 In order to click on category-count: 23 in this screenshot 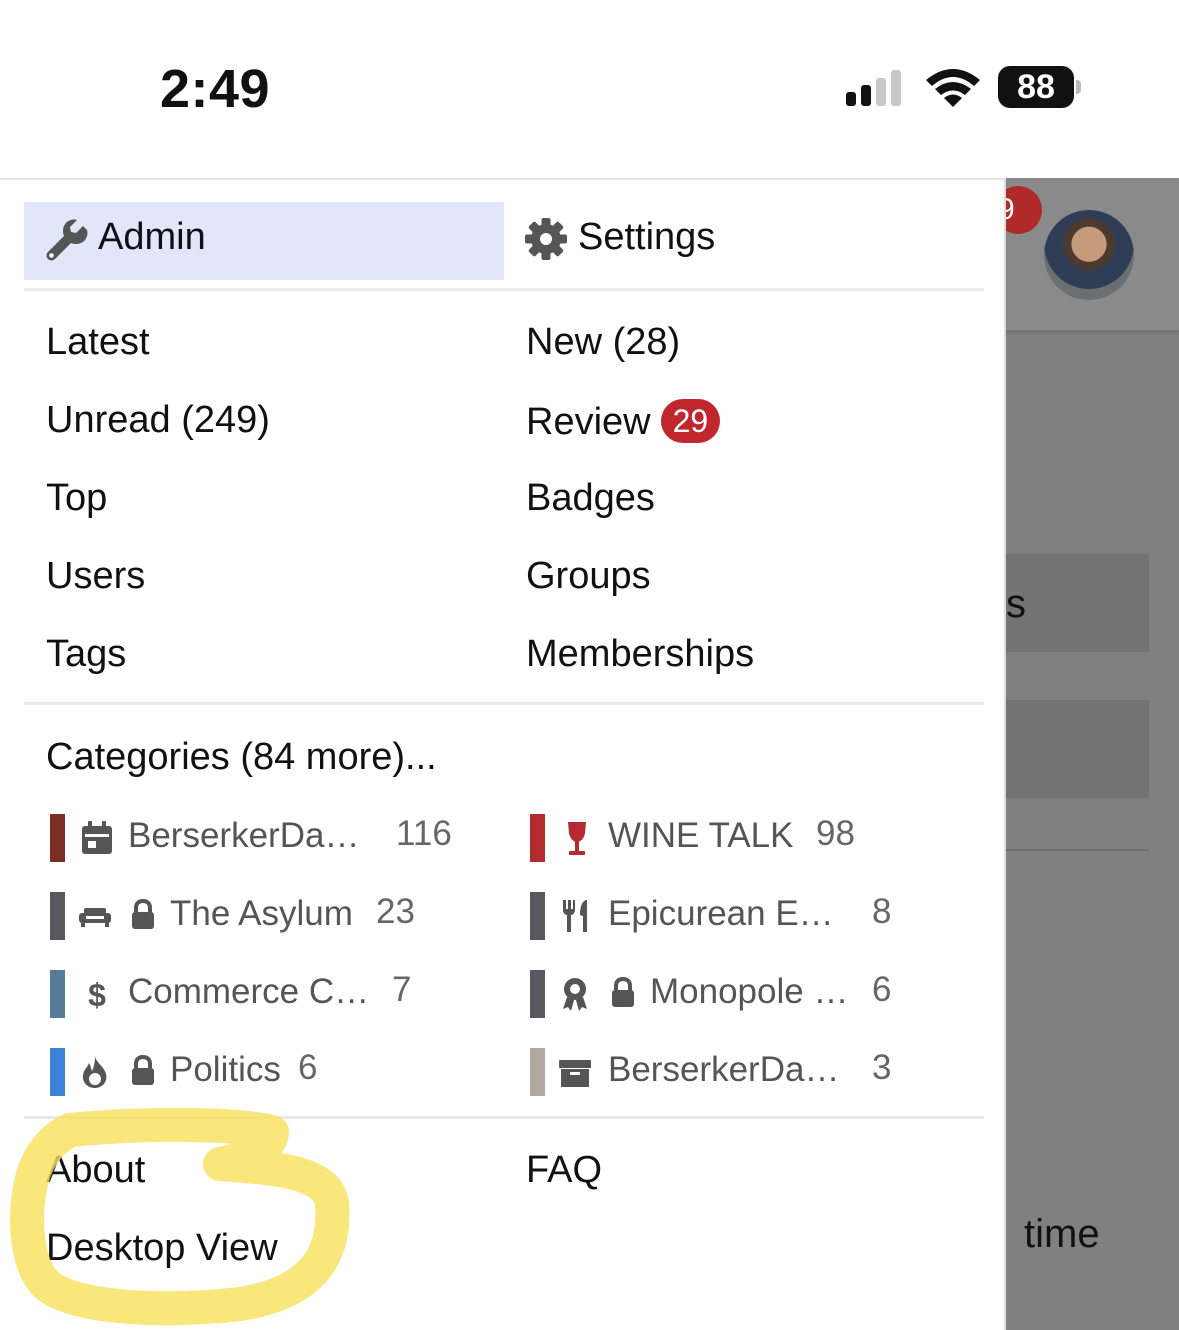, I will do `click(395, 911)`.